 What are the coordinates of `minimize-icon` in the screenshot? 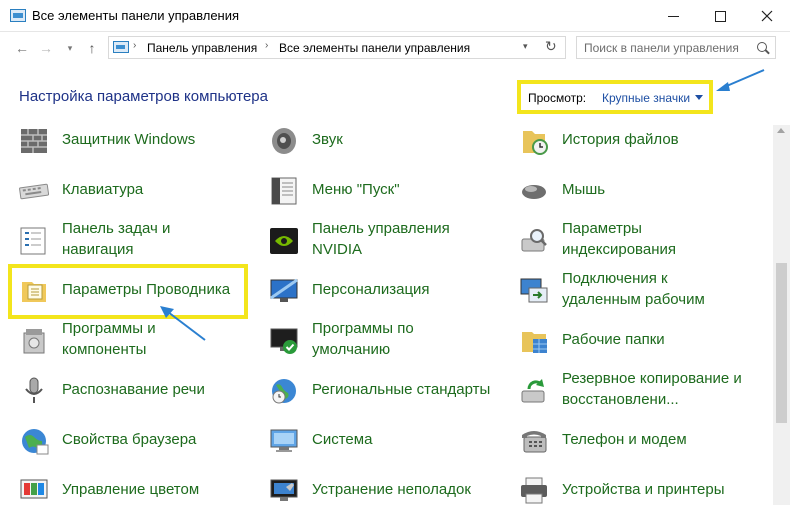 It's located at (673, 16).